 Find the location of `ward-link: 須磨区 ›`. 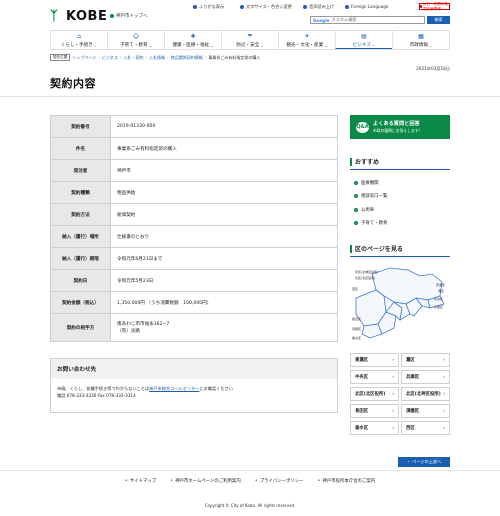

ward-link: 須磨区 › is located at coordinates (425, 411).